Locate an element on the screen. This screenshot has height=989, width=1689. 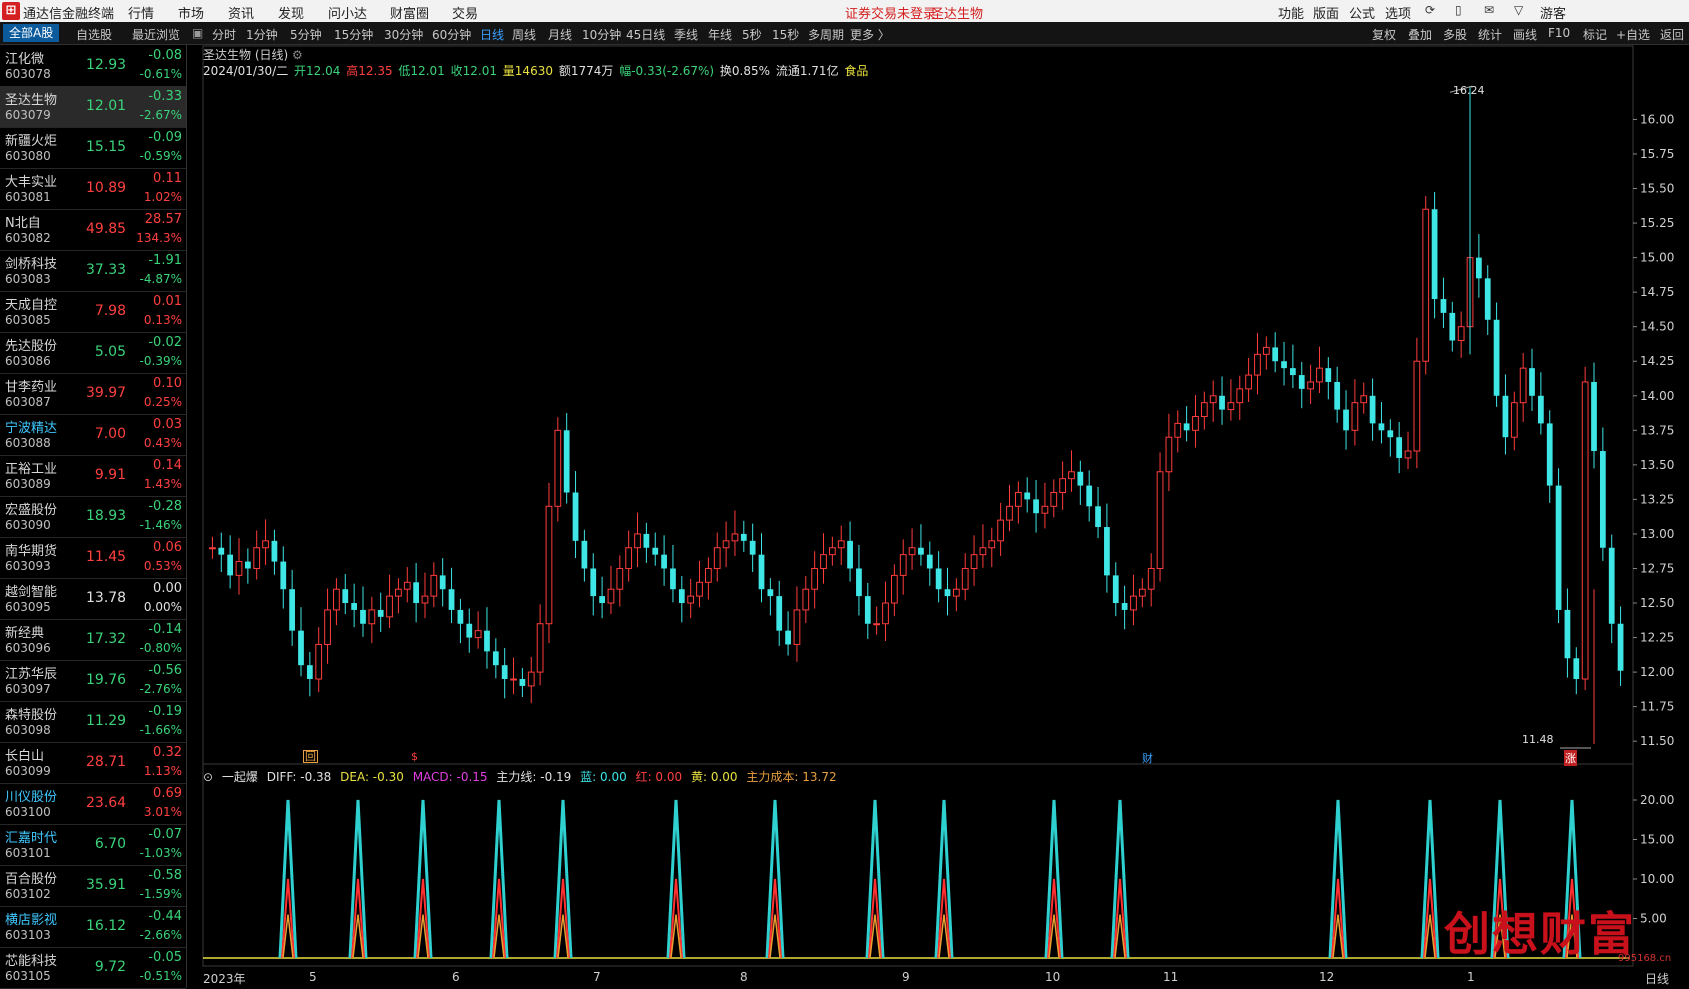
indicator-yellow: 黄: 0.00 is located at coordinates (714, 777).